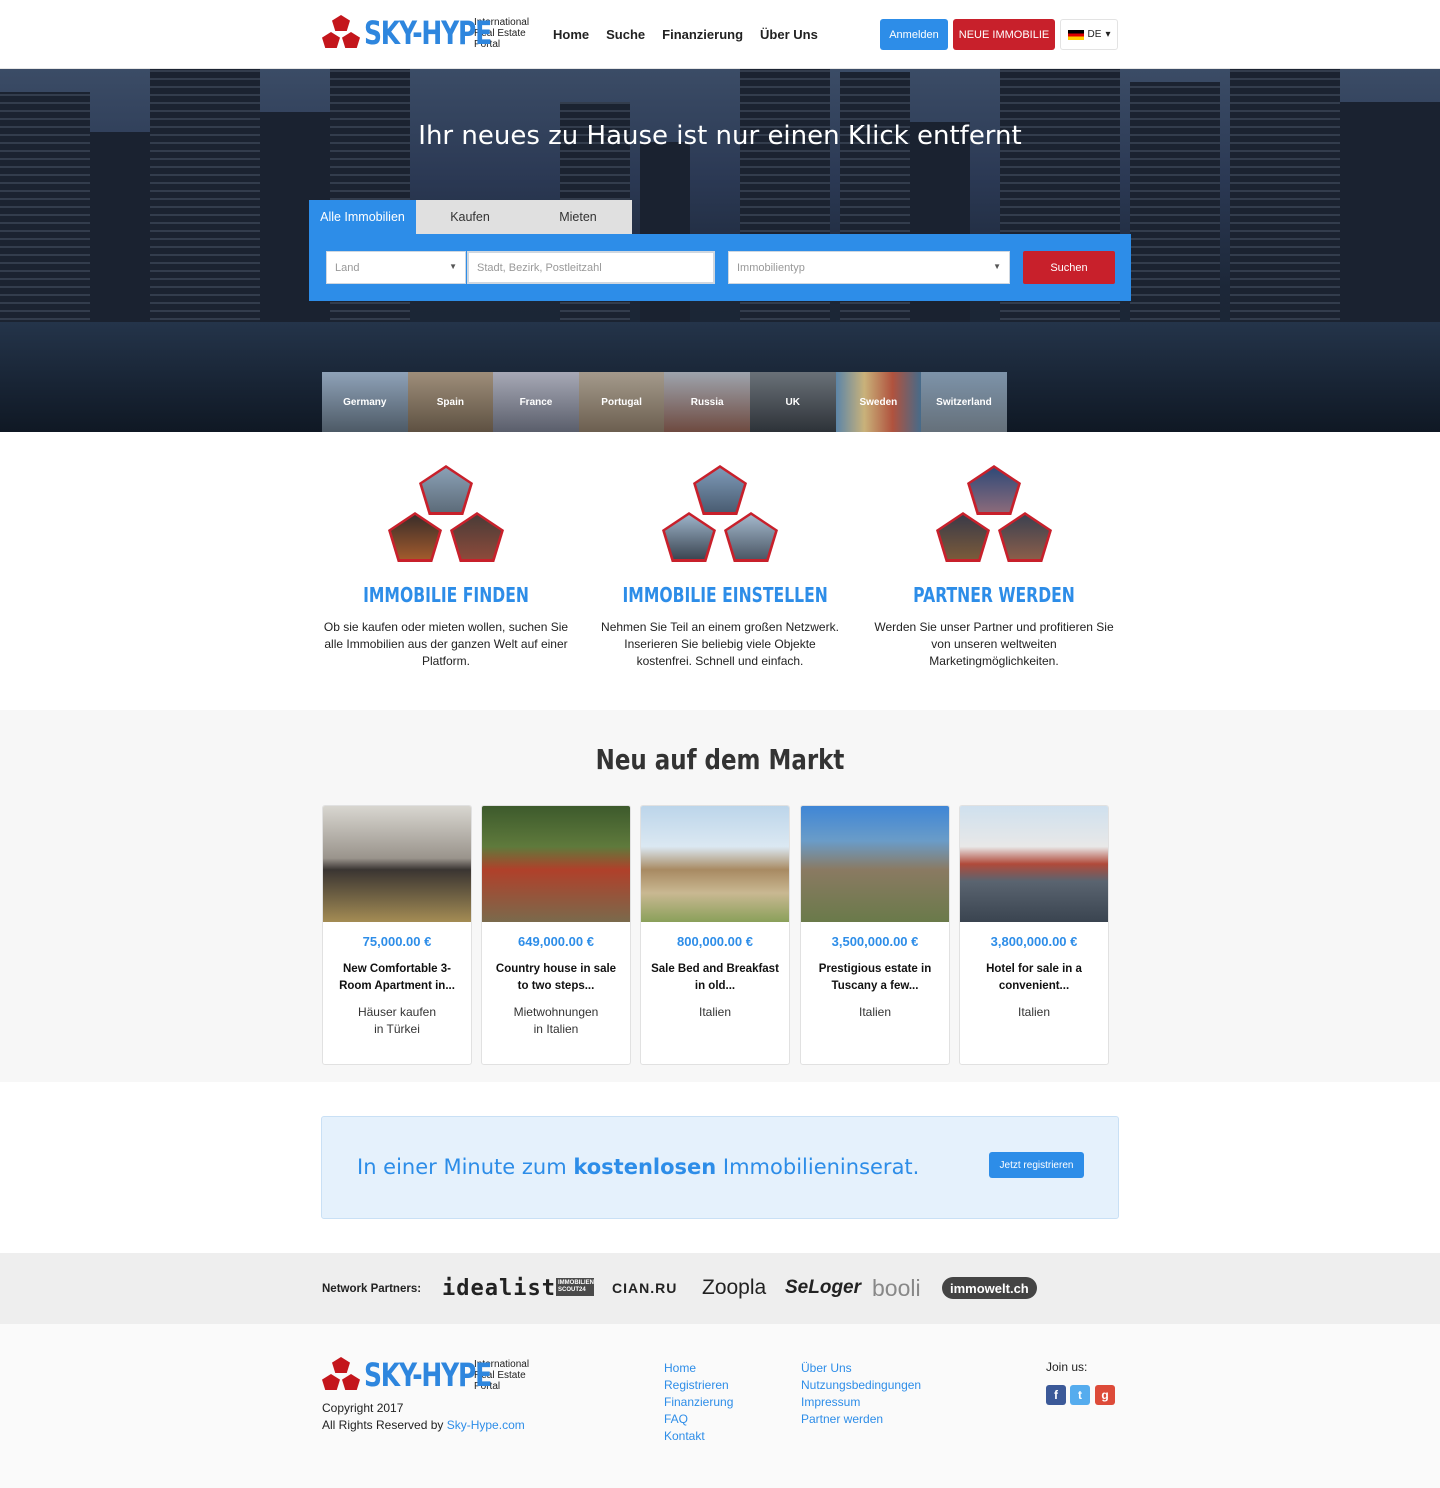 This screenshot has width=1440, height=1488. Describe the element at coordinates (1067, 1367) in the screenshot. I see `join-label: Join us:` at that location.